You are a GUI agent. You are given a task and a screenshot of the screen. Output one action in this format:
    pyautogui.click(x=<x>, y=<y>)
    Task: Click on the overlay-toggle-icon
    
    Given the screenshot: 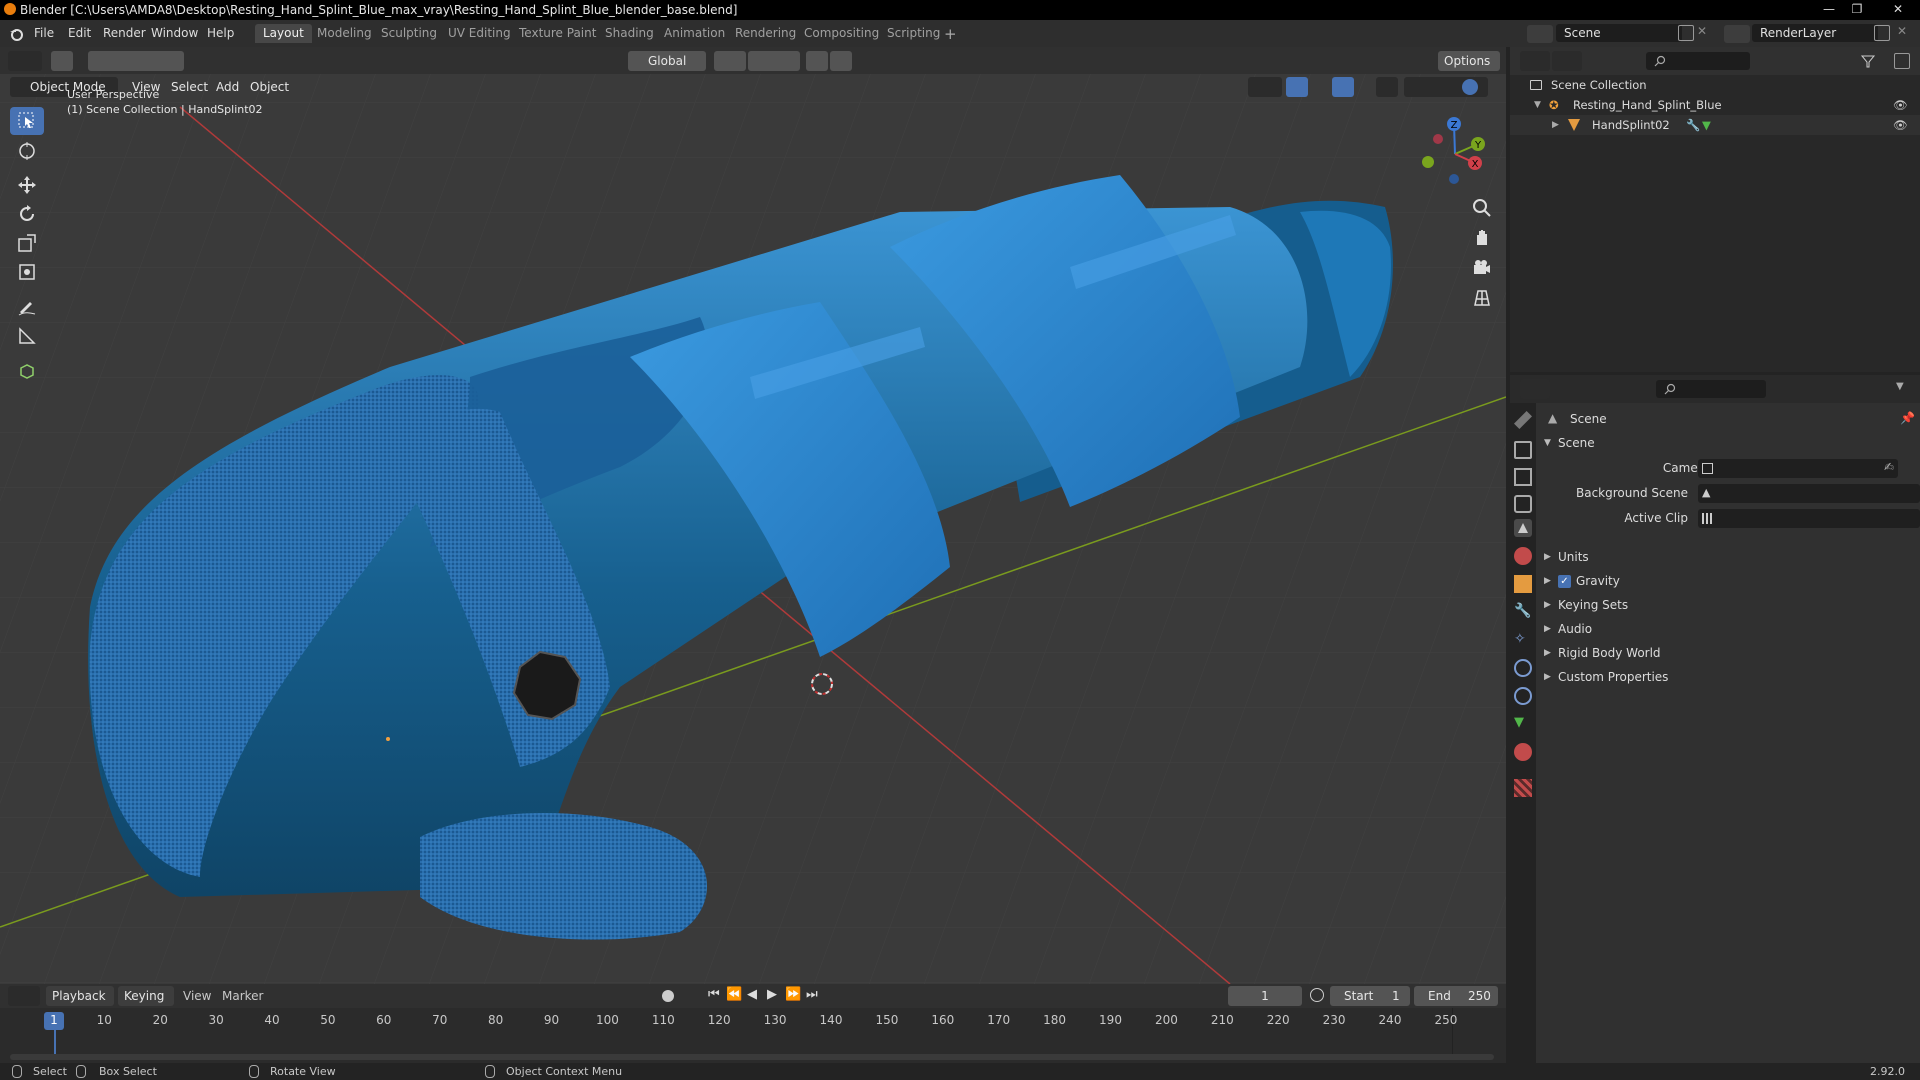 What is the action you would take?
    pyautogui.click(x=1343, y=87)
    